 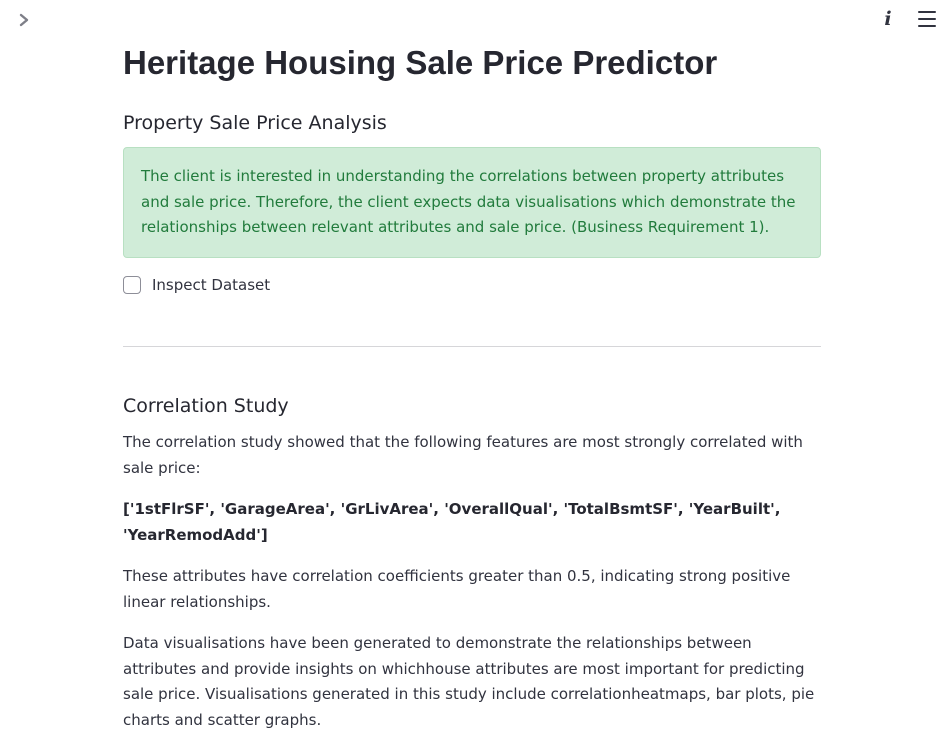 I want to click on sidebar-toggle-button, so click(x=24, y=20).